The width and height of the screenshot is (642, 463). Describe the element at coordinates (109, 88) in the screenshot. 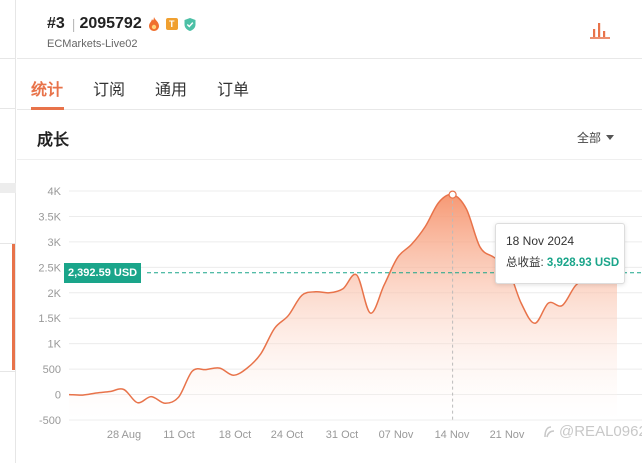

I see `tab-subscribe: 订阅` at that location.